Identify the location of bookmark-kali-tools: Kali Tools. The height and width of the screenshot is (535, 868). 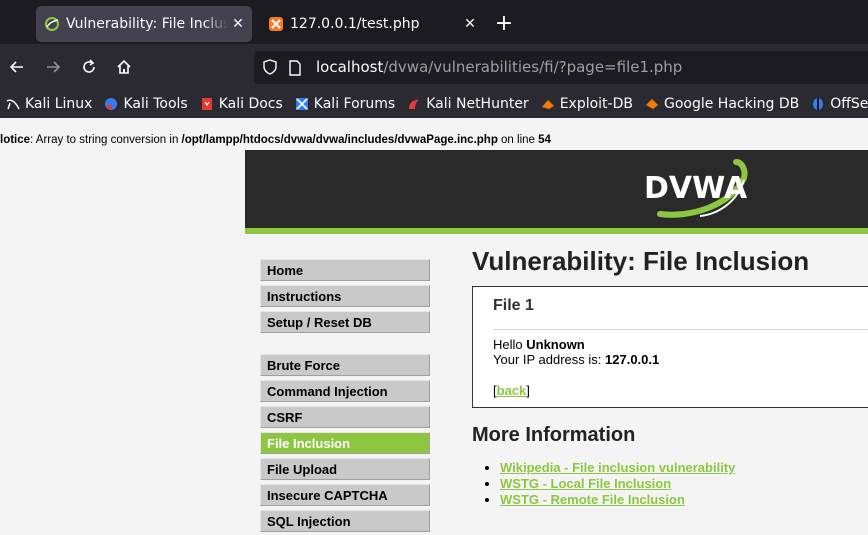
(146, 104).